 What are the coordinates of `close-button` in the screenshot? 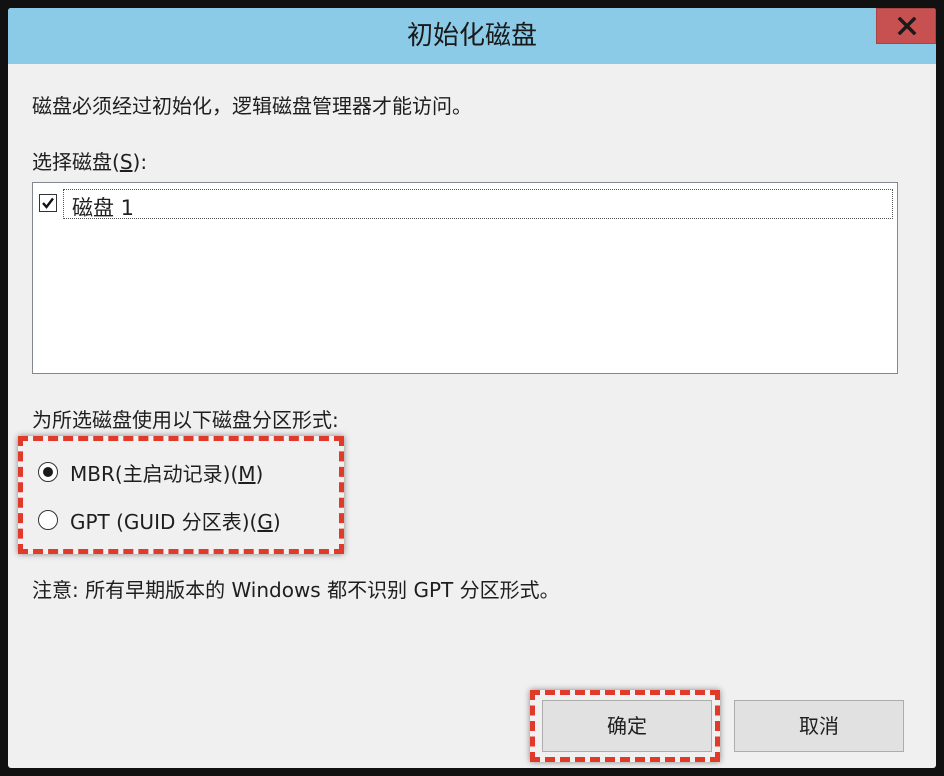 It's located at (906, 26).